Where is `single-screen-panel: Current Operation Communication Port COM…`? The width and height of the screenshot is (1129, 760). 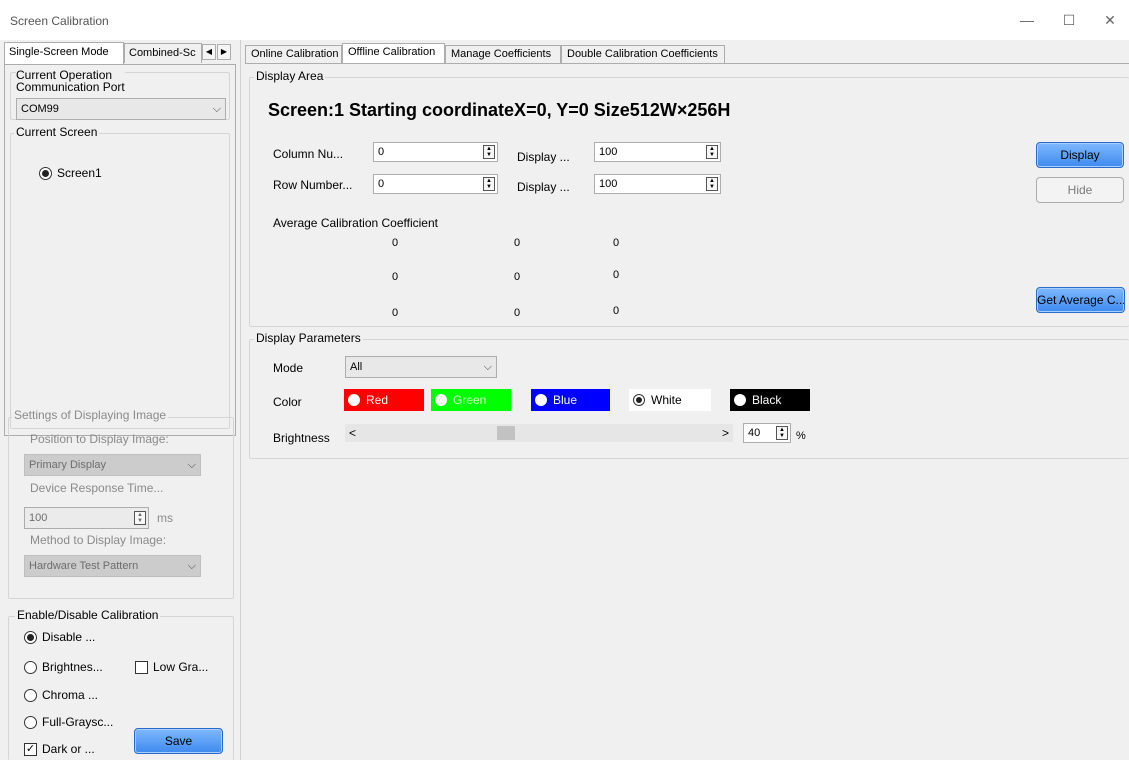 single-screen-panel: Current Operation Communication Port COM… is located at coordinates (120, 250).